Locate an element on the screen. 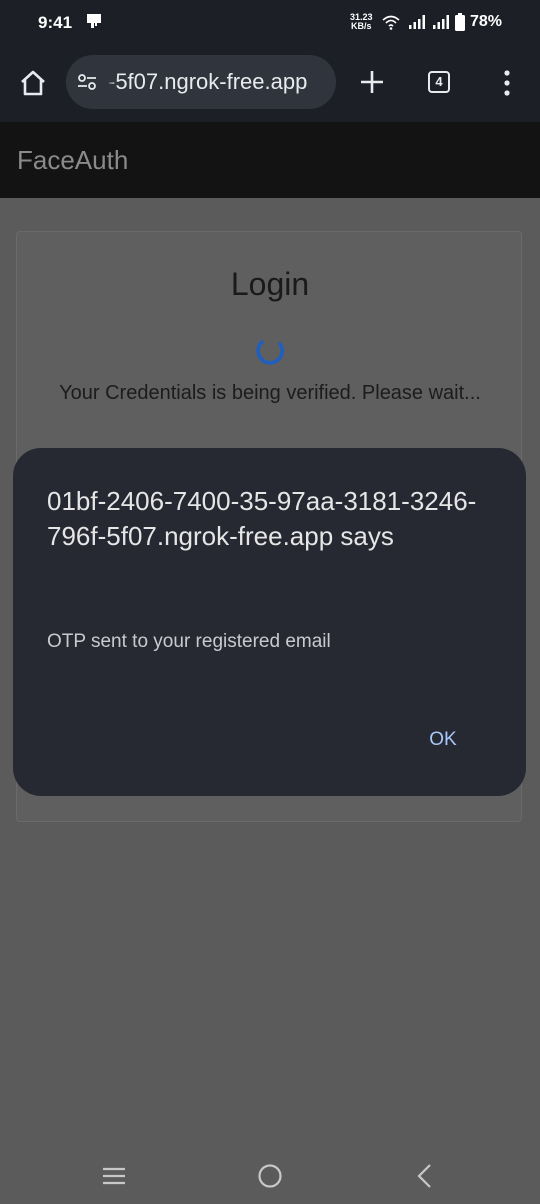 The height and width of the screenshot is (1204, 540). app-title: FaceAuth is located at coordinates (73, 160).